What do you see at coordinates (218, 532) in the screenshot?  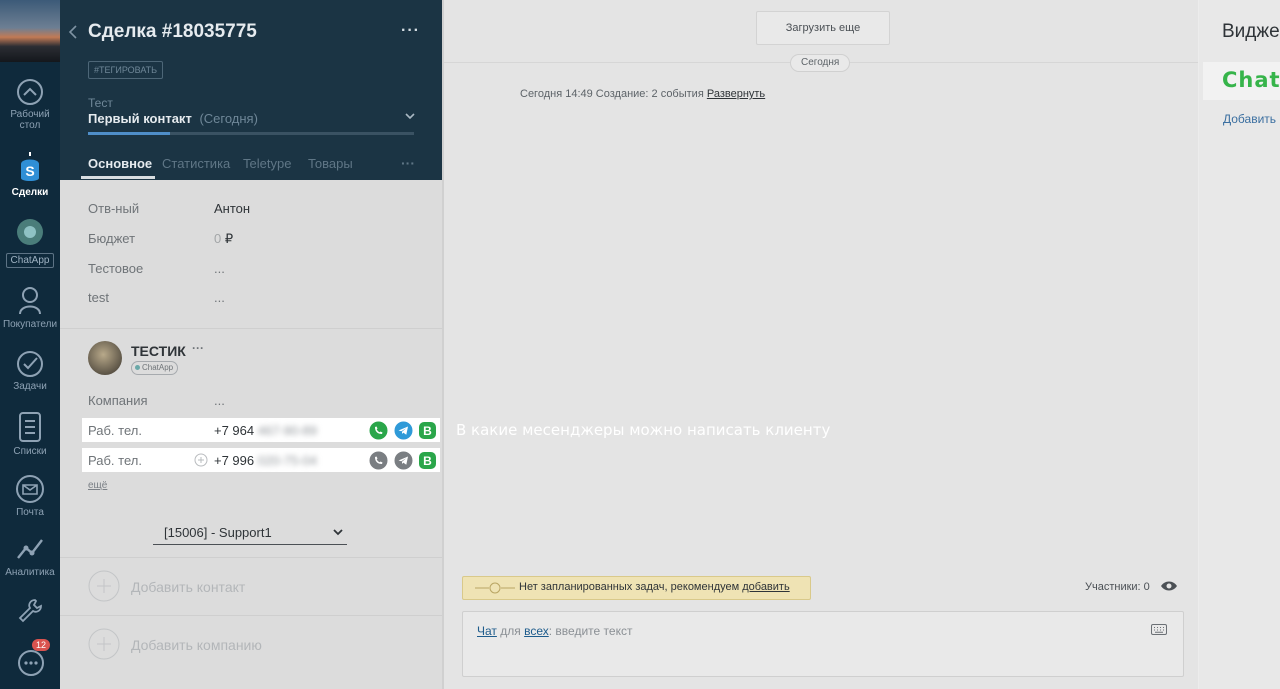 I see `select-value: [15006] - Support1` at bounding box center [218, 532].